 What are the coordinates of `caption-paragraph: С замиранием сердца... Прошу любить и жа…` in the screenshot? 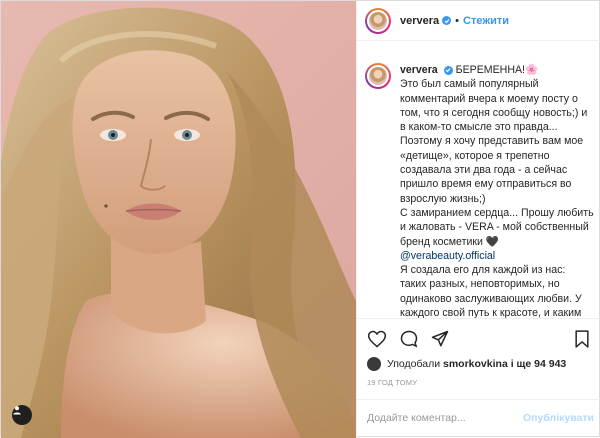 It's located at (497, 227).